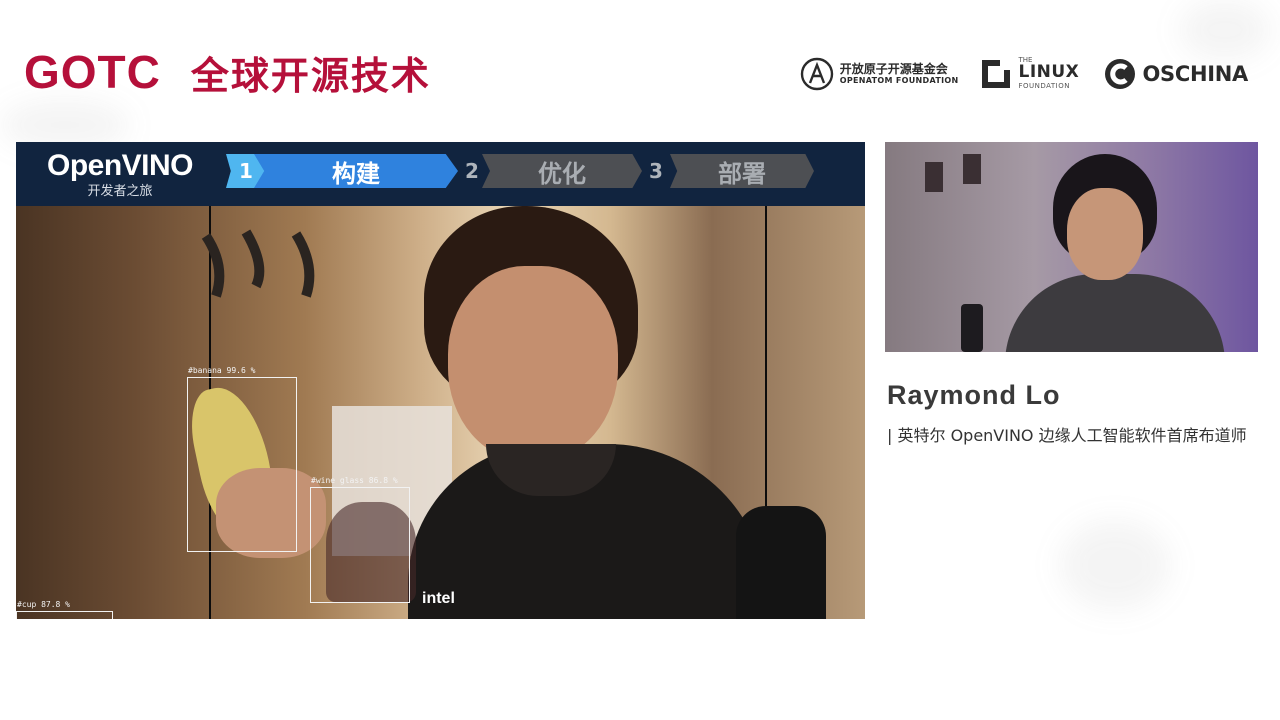 The width and height of the screenshot is (1280, 720). What do you see at coordinates (360, 545) in the screenshot?
I see `detection-box-wine-glass` at bounding box center [360, 545].